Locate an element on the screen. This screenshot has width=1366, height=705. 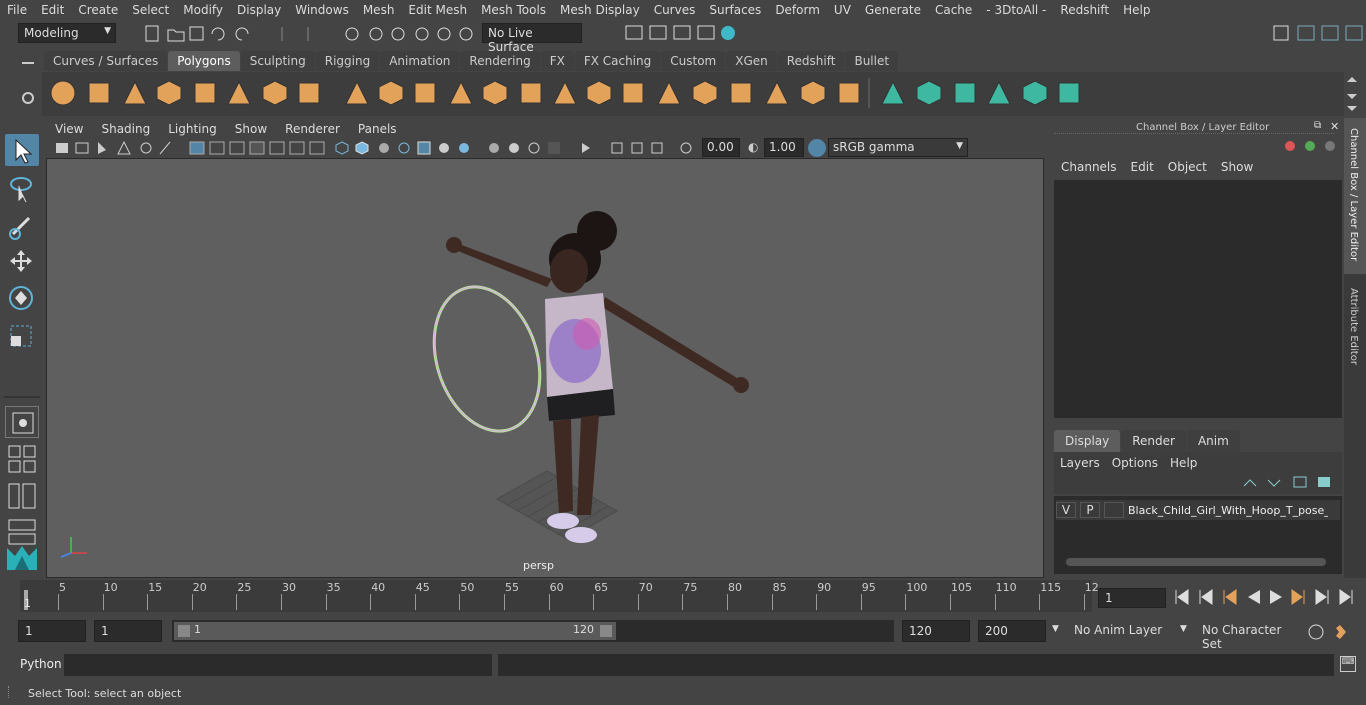
menu-file: File is located at coordinates (17, 10).